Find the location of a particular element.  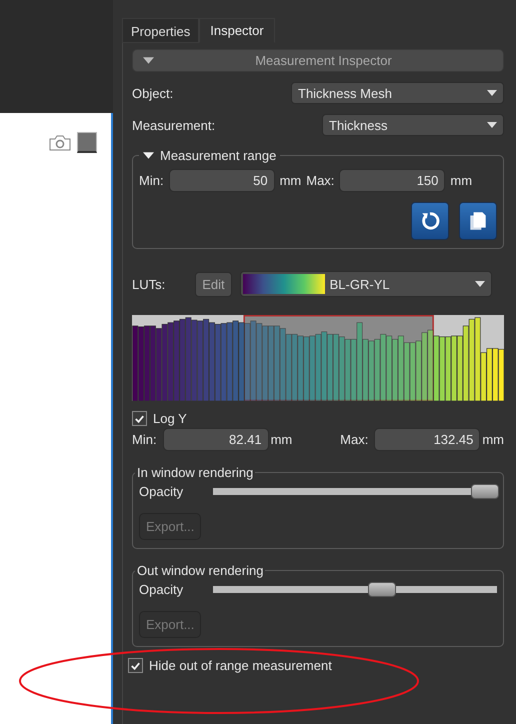

object-dropdown: Thickness Mesh is located at coordinates (397, 93).